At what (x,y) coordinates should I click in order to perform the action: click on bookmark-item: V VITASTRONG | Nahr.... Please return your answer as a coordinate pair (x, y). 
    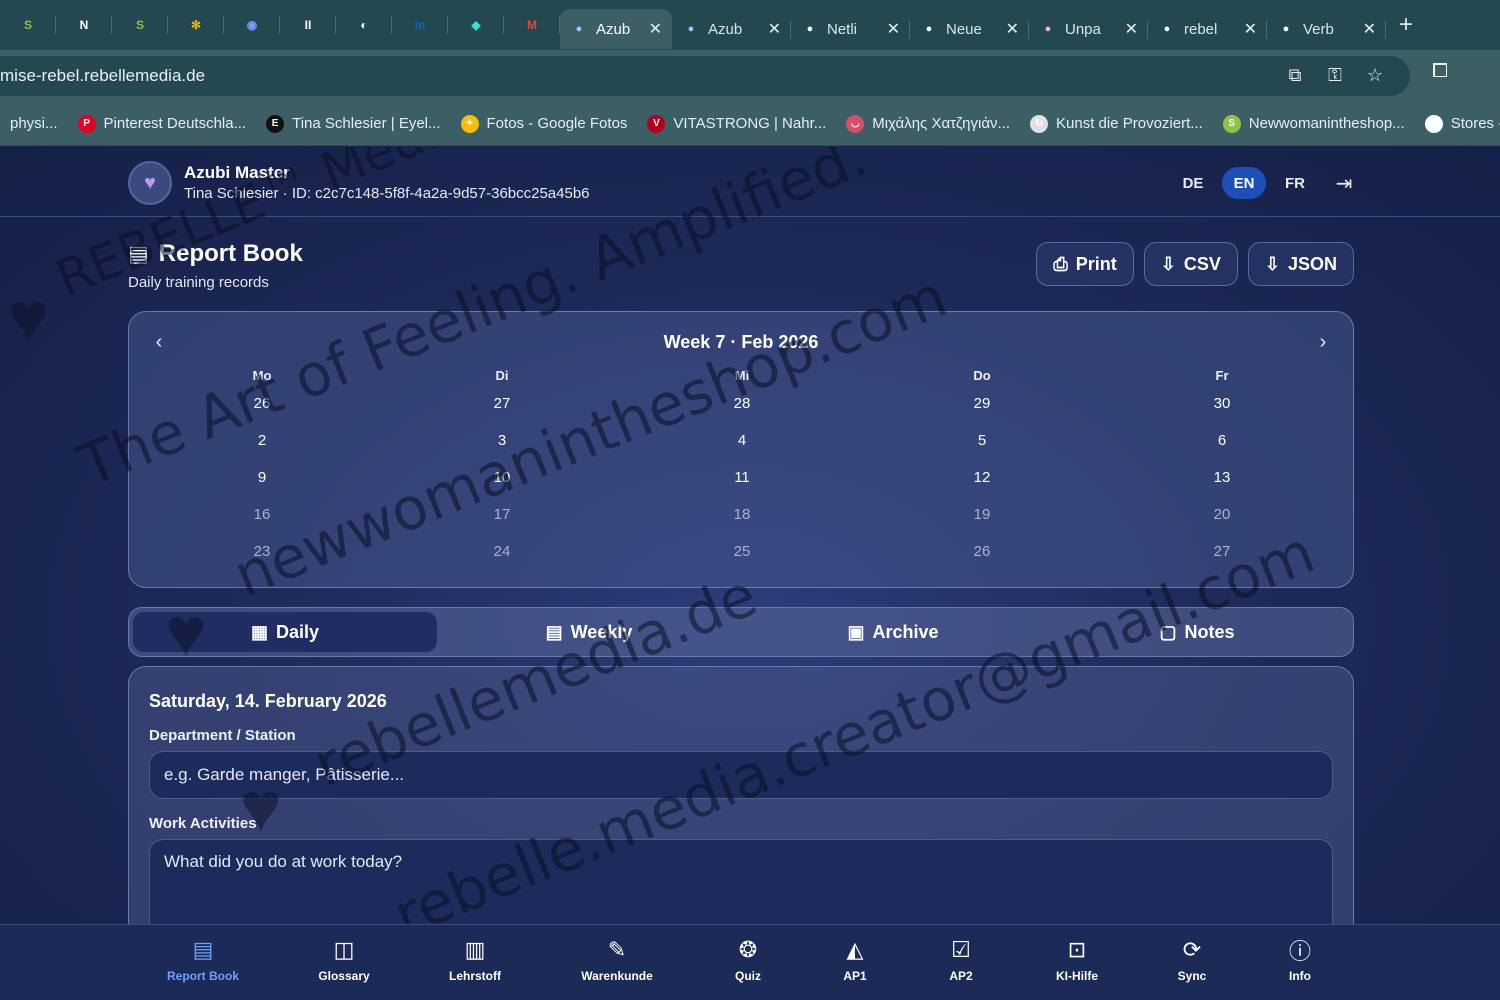
    Looking at the image, I should click on (736, 123).